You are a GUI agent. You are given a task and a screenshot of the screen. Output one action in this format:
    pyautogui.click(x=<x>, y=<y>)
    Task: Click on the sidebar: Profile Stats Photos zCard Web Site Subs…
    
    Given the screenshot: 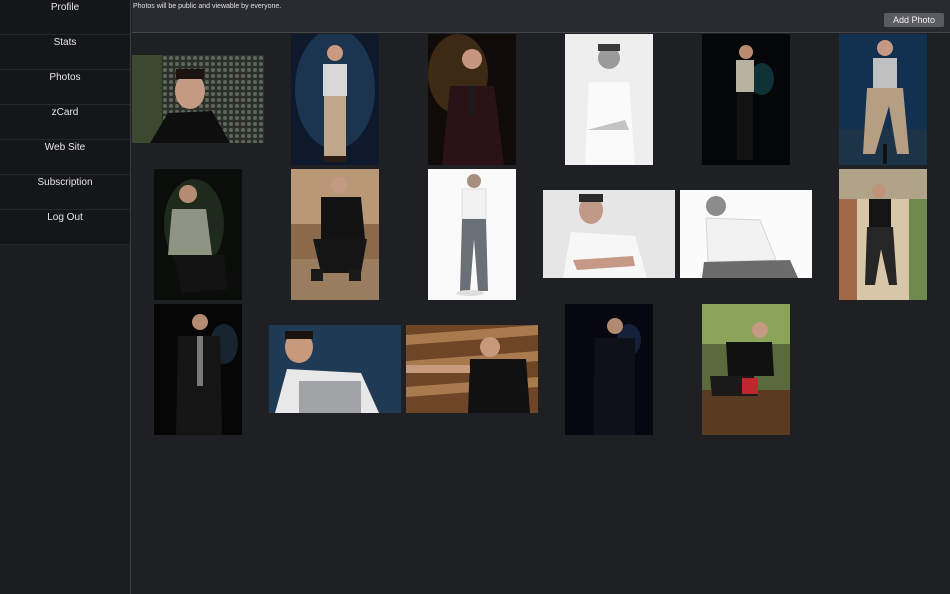 What is the action you would take?
    pyautogui.click(x=65, y=297)
    